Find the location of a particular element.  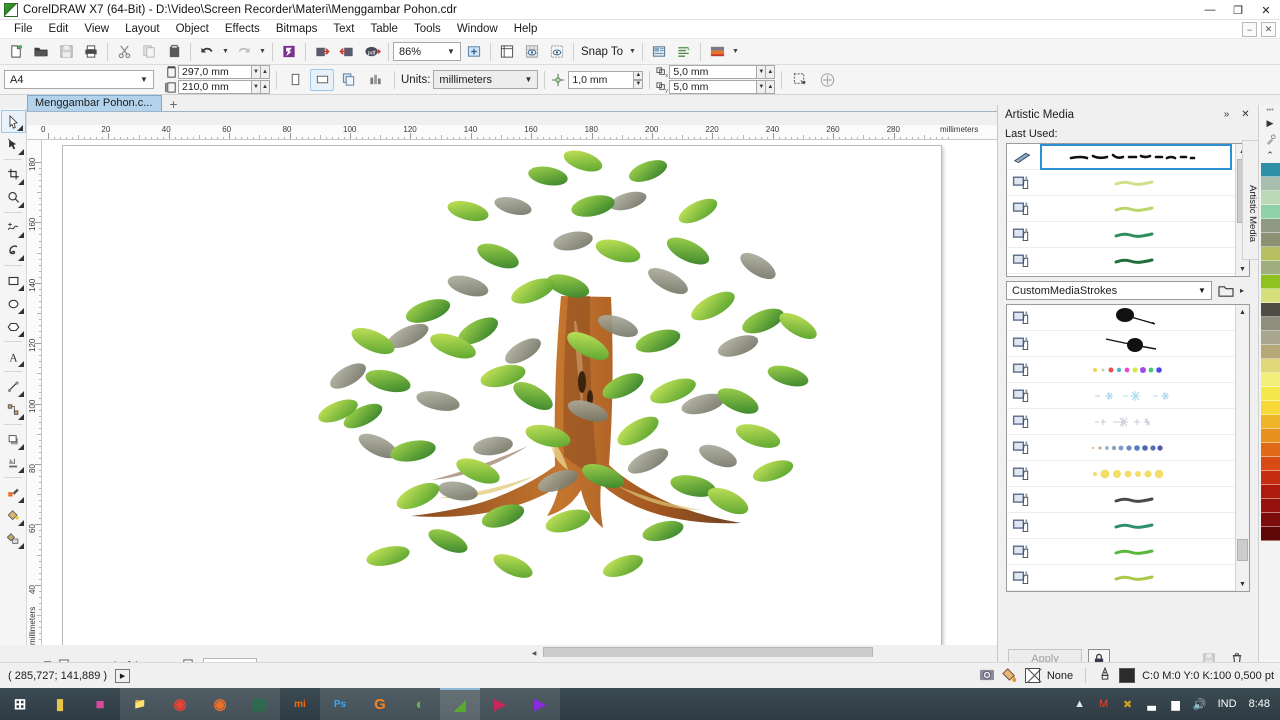

close-button: ✕ is located at coordinates (1266, 10).